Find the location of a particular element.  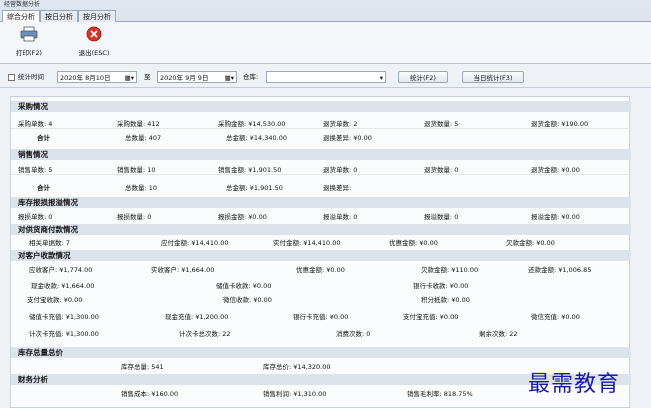

cell: 采购数量: 412 is located at coordinates (138, 124).